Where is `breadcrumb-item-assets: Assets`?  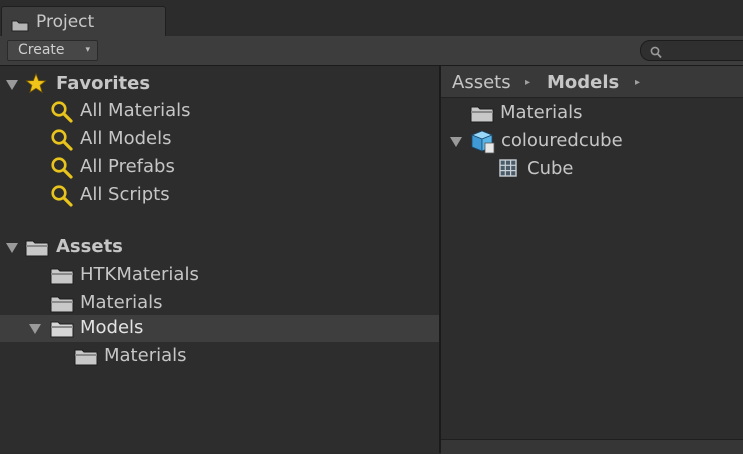
breadcrumb-item-assets: Assets is located at coordinates (481, 82).